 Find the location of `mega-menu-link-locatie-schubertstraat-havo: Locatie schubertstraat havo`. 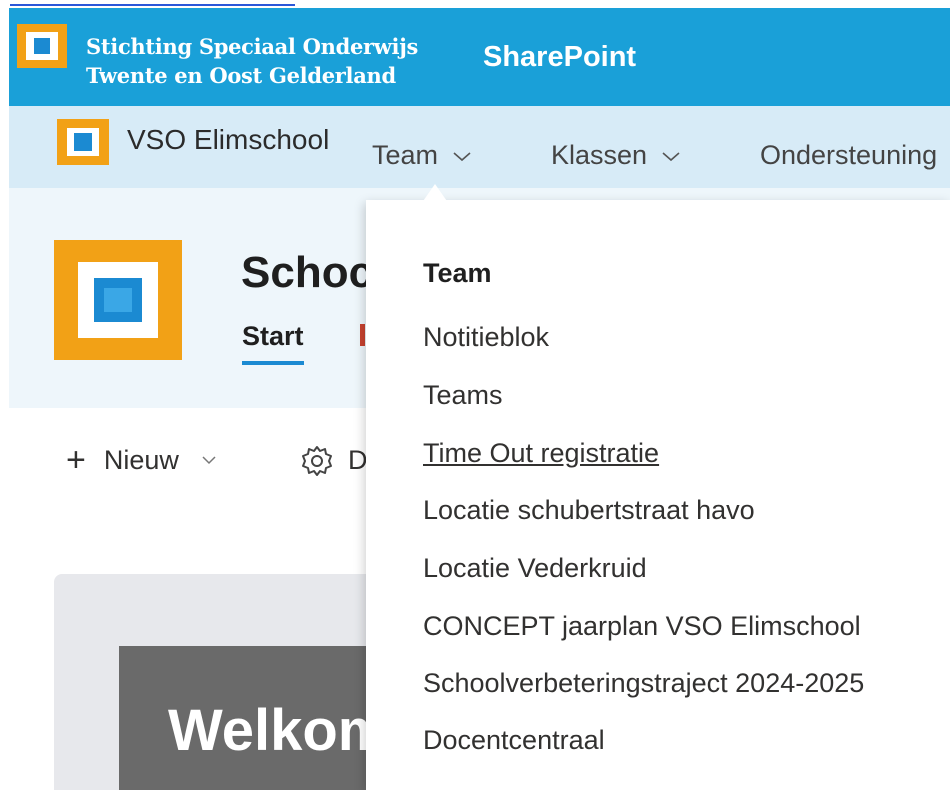

mega-menu-link-locatie-schubertstraat-havo: Locatie schubertstraat havo is located at coordinates (589, 510).